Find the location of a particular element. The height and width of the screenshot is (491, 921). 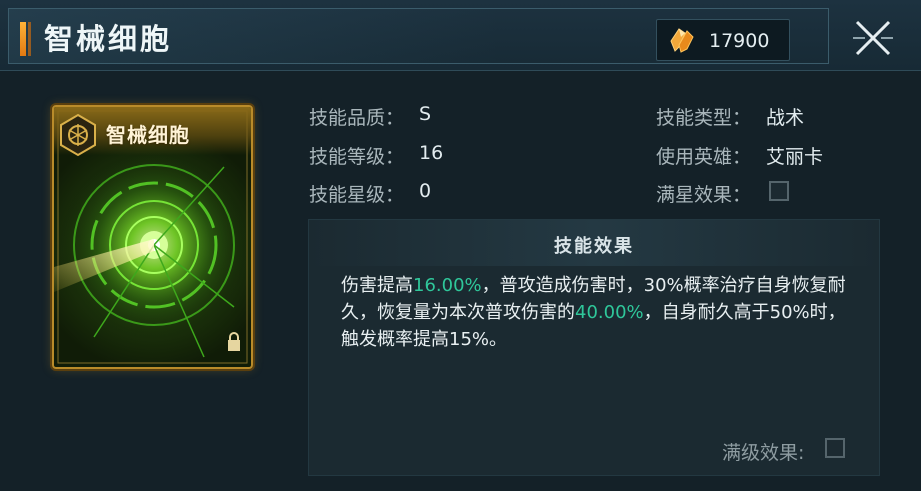

close-icon is located at coordinates (873, 38).